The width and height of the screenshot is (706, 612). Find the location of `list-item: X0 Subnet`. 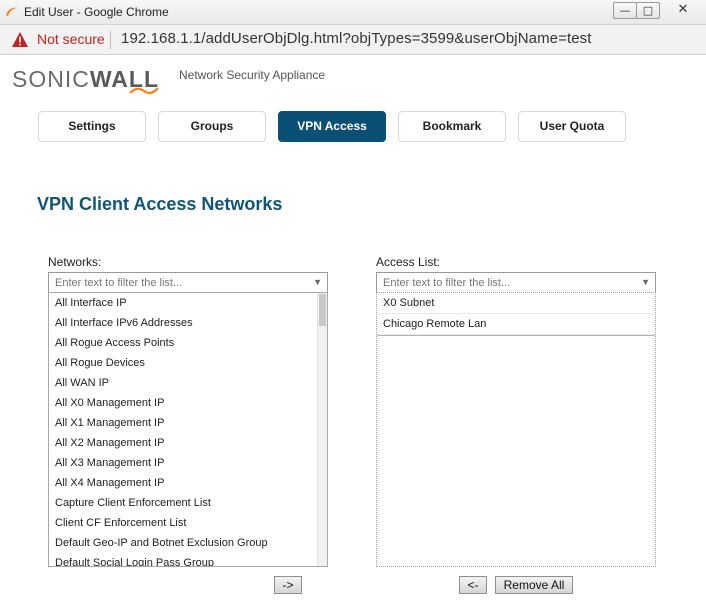

list-item: X0 Subnet is located at coordinates (516, 303).